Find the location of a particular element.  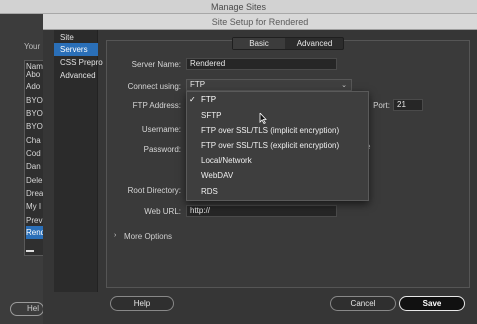

dropdown-option-local-network: Local/Network is located at coordinates (277, 160).